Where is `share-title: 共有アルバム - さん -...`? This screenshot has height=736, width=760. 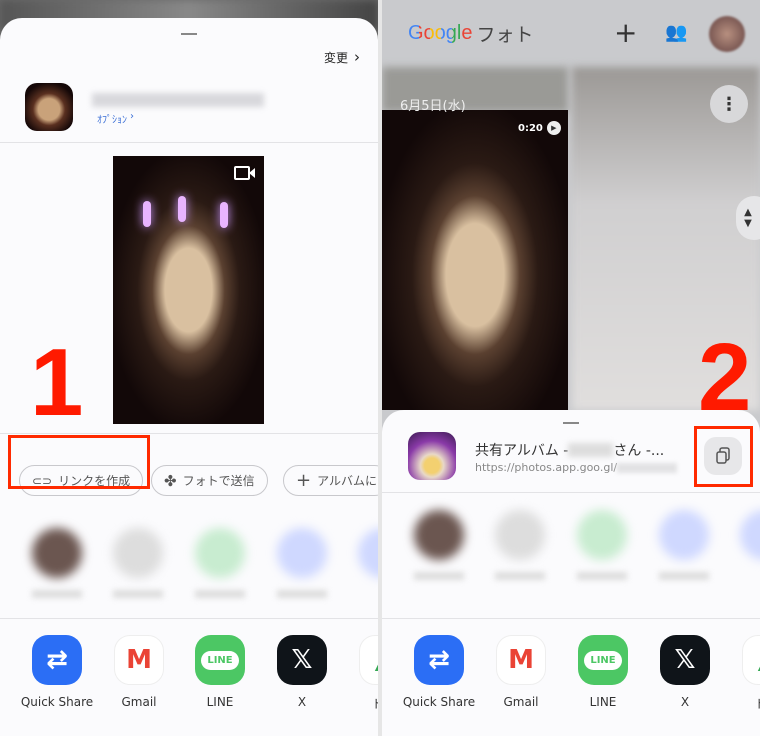
share-title: 共有アルバム - さん -... is located at coordinates (569, 450).